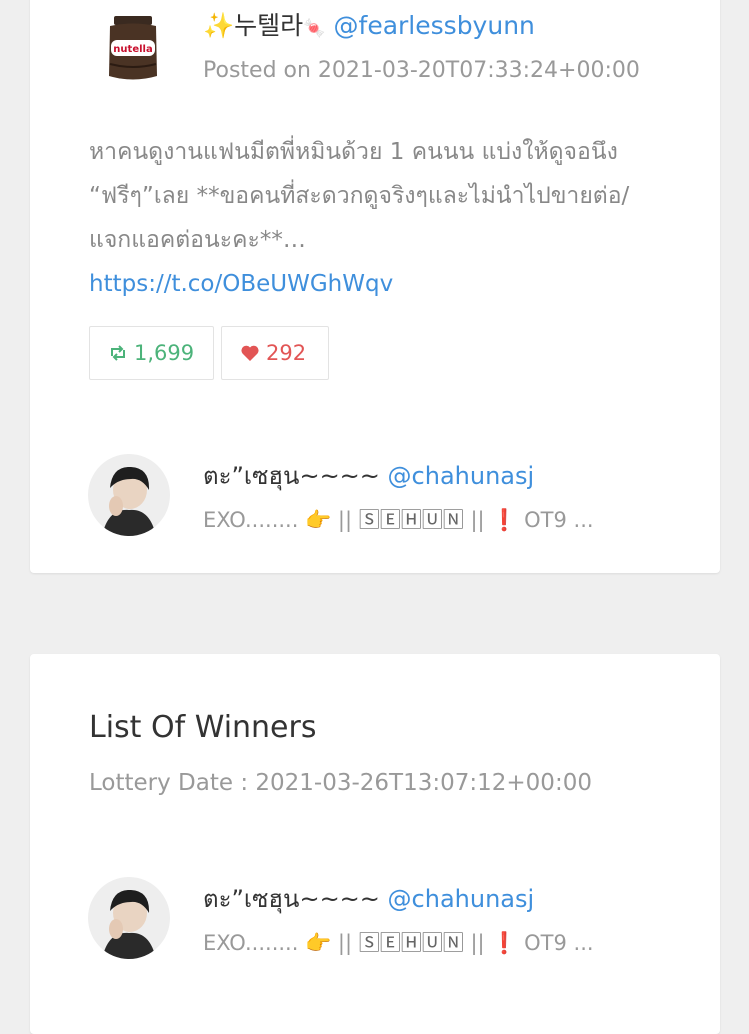  I want to click on tweet-author: ✨누텔라🍬 @fearlessbyunn, so click(369, 24).